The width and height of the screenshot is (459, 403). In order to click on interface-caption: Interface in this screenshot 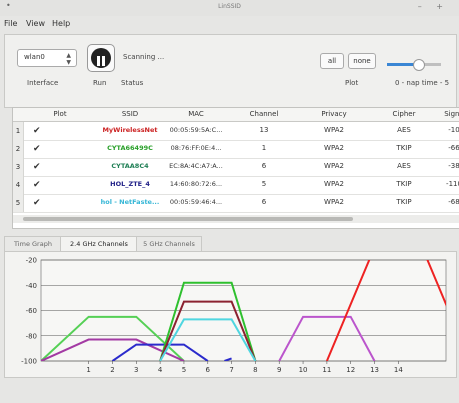, I will do `click(43, 83)`.